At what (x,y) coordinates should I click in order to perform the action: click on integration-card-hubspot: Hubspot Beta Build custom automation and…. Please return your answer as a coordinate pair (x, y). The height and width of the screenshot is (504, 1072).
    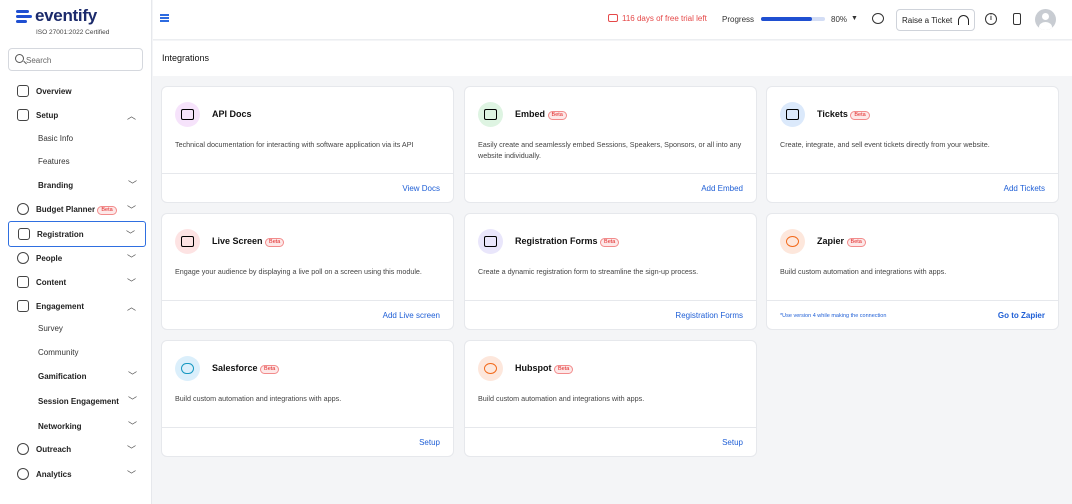
    Looking at the image, I should click on (610, 398).